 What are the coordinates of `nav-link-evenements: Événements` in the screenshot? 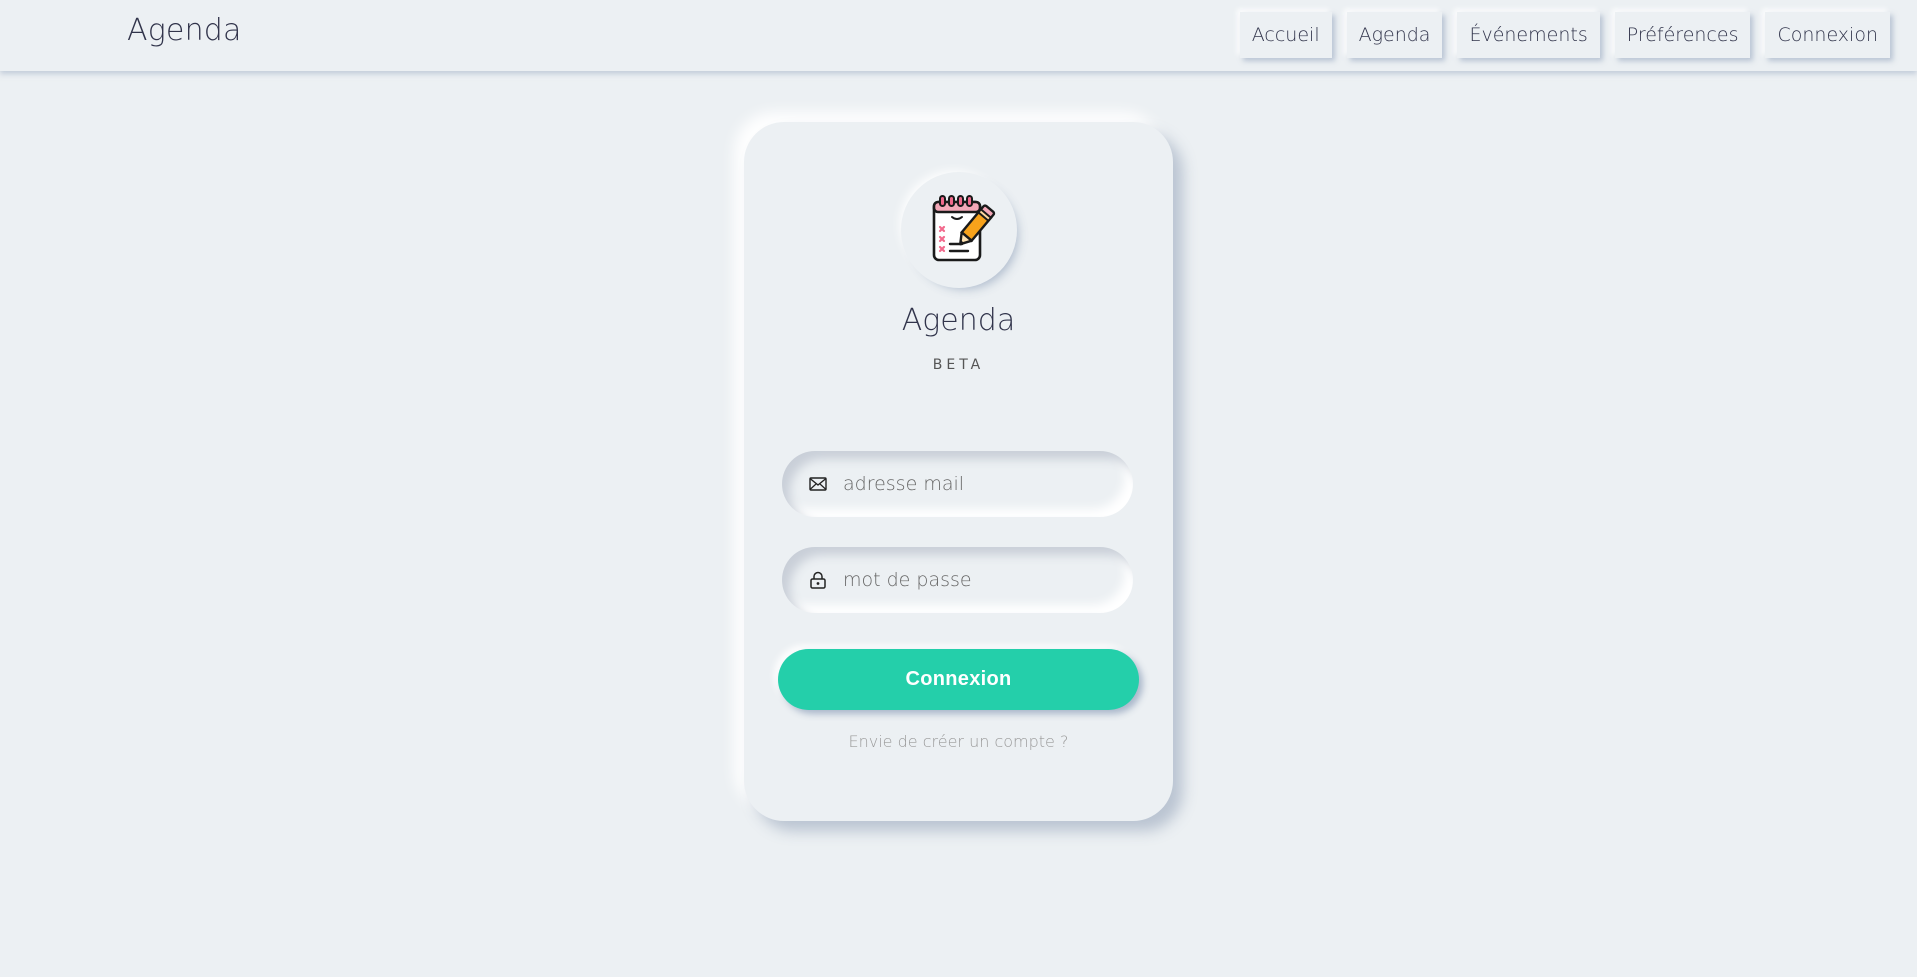 It's located at (1528, 35).